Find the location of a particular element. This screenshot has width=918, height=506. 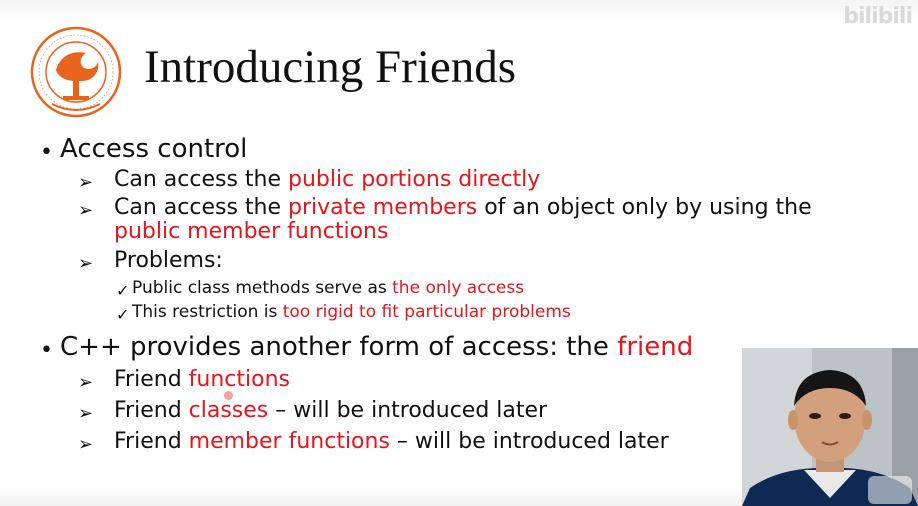

sub-private-members-cont: public member functions is located at coordinates (251, 231).